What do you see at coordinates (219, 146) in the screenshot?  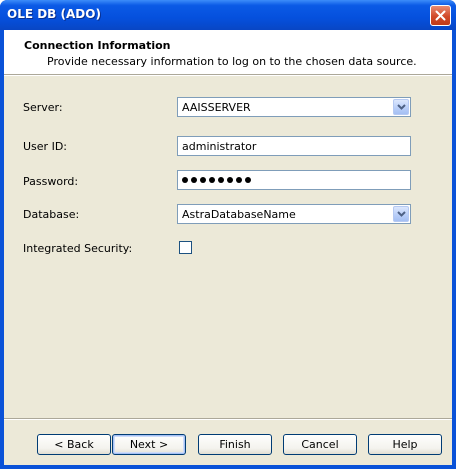 I see `user-id-value: administrator` at bounding box center [219, 146].